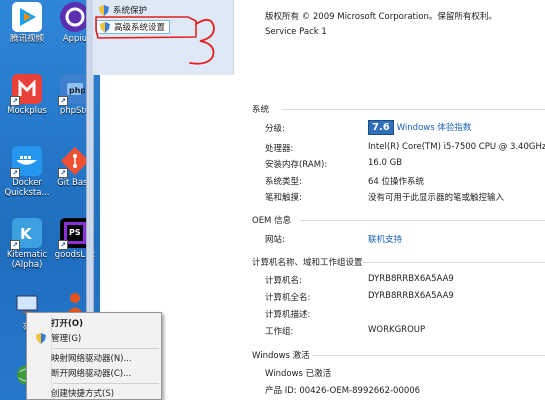  Describe the element at coordinates (75, 232) in the screenshot. I see `svg-text: PS` at that location.